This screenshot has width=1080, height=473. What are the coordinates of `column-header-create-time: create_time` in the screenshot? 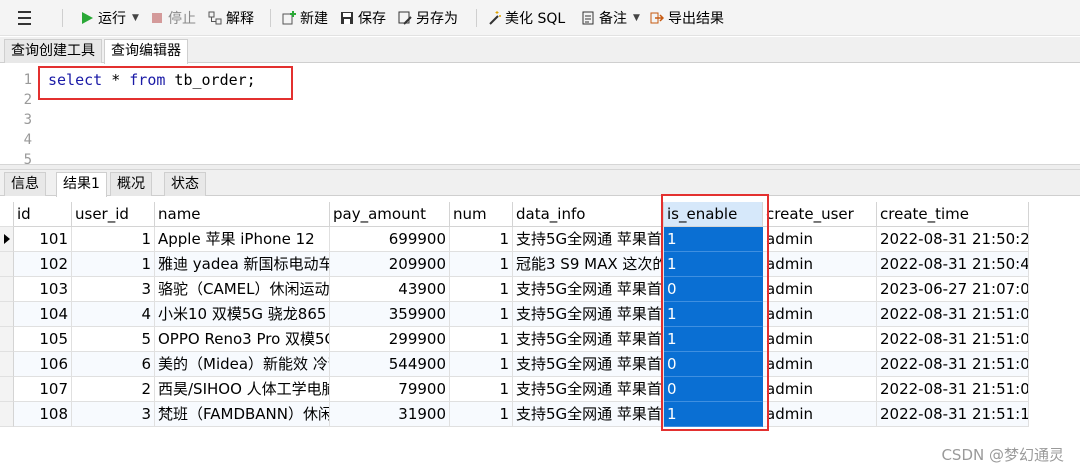 It's located at (953, 214).